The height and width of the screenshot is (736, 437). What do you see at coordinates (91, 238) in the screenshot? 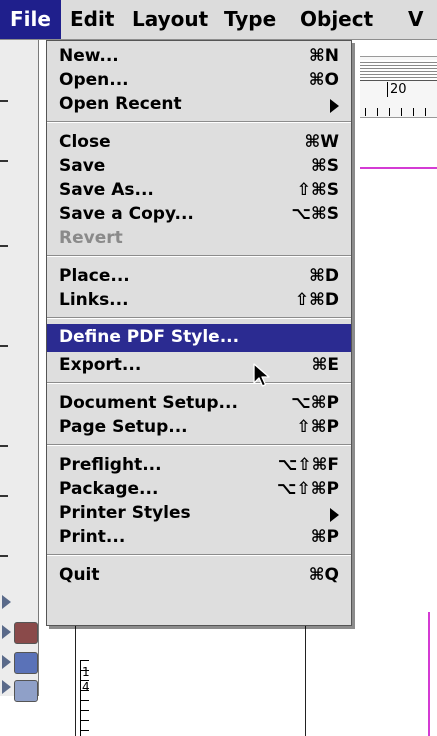
I see `menu-item-label: Revert` at bounding box center [91, 238].